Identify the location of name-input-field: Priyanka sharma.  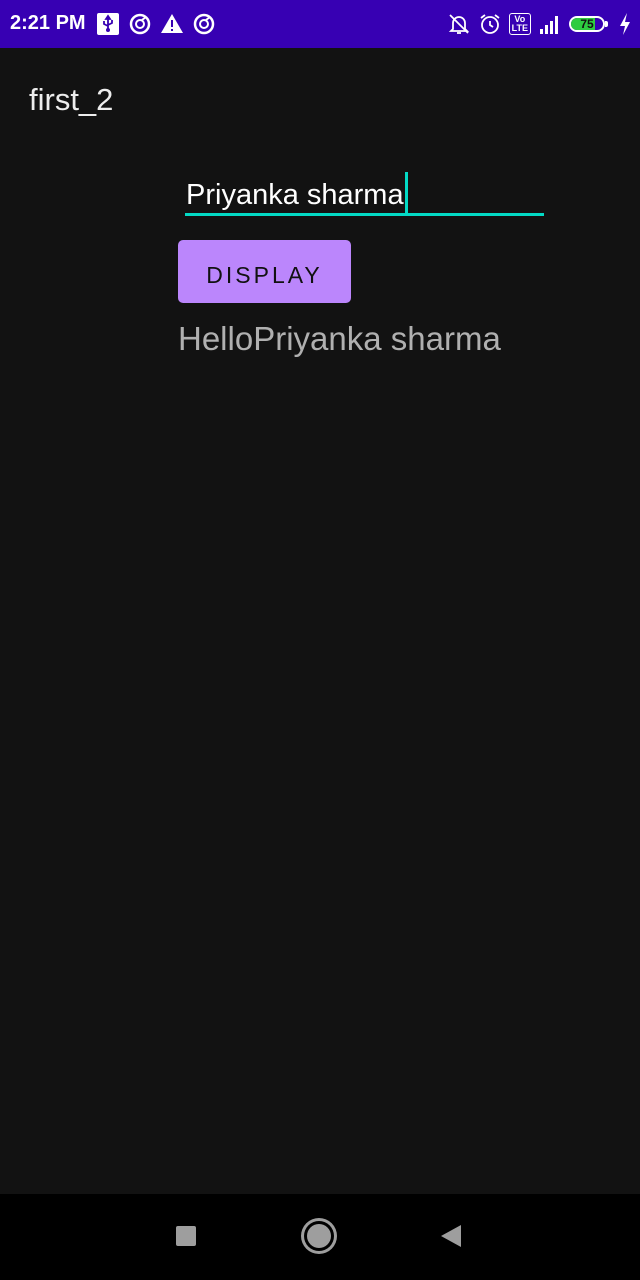
(364, 190).